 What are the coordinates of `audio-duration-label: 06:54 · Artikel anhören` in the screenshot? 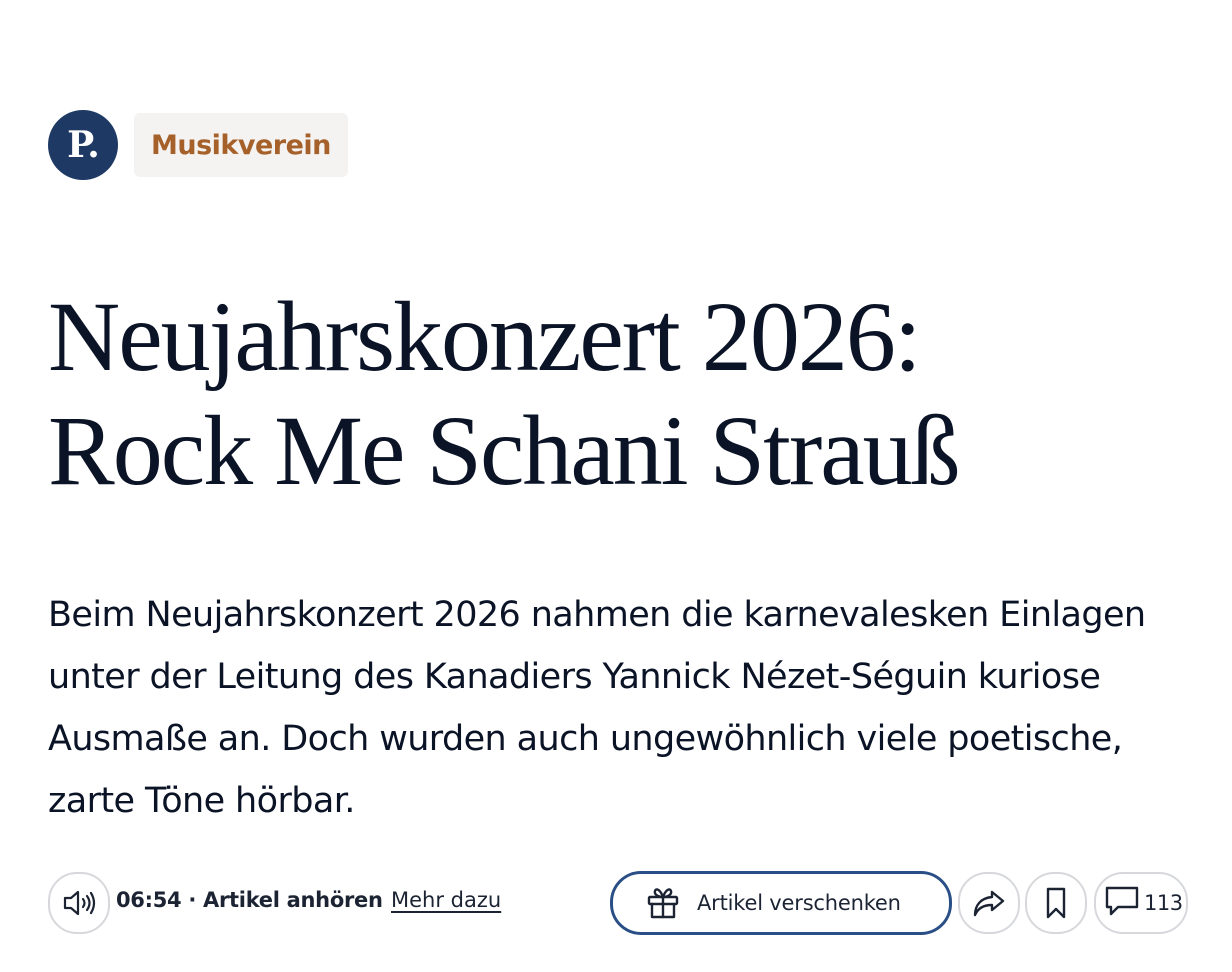 It's located at (249, 900).